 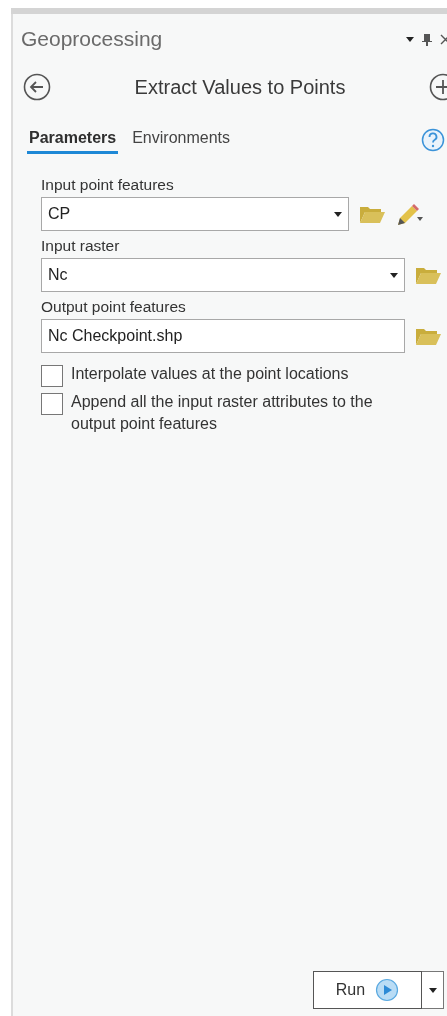 What do you see at coordinates (195, 214) in the screenshot?
I see `dropdown-field: CP` at bounding box center [195, 214].